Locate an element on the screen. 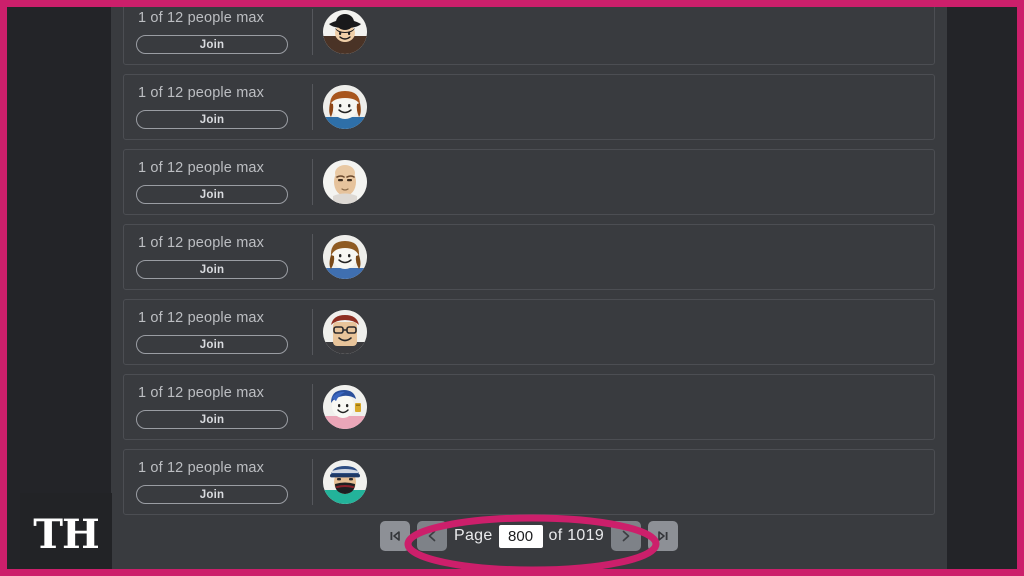 This screenshot has height=576, width=1024. page-number-group: Page of 1019 is located at coordinates (529, 536).